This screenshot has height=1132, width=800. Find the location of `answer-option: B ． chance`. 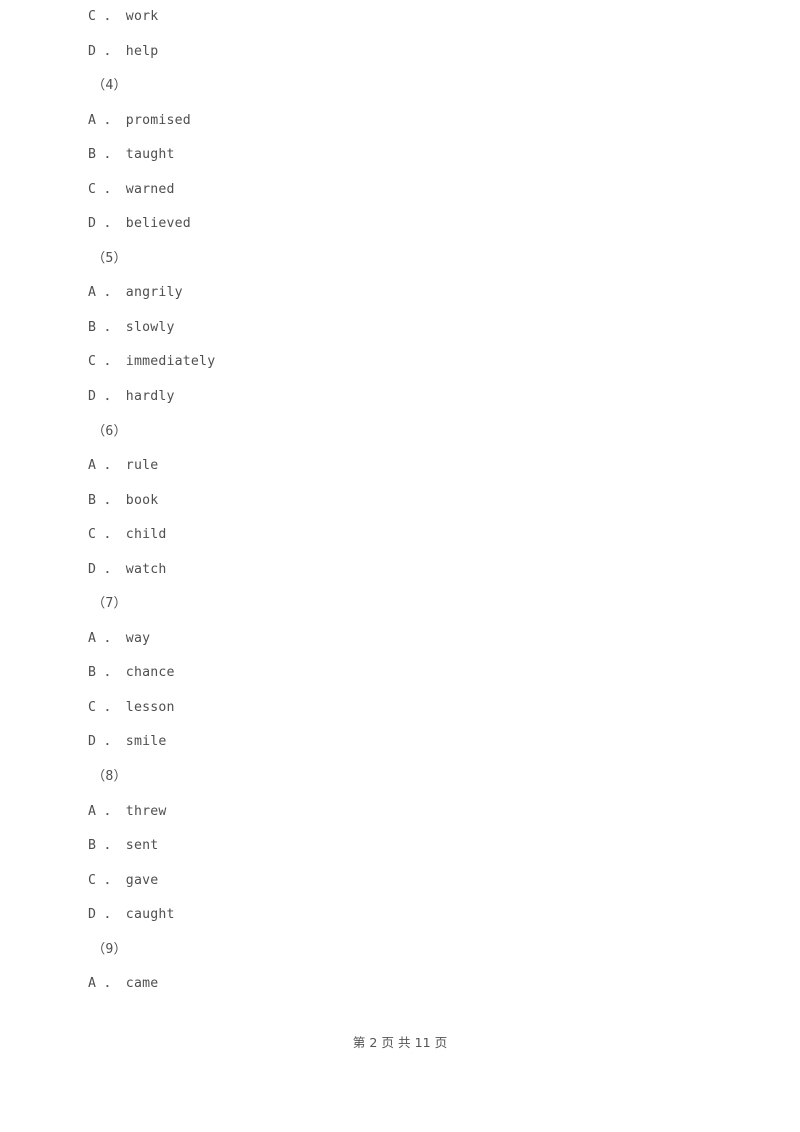

answer-option: B ． chance is located at coordinates (131, 673).